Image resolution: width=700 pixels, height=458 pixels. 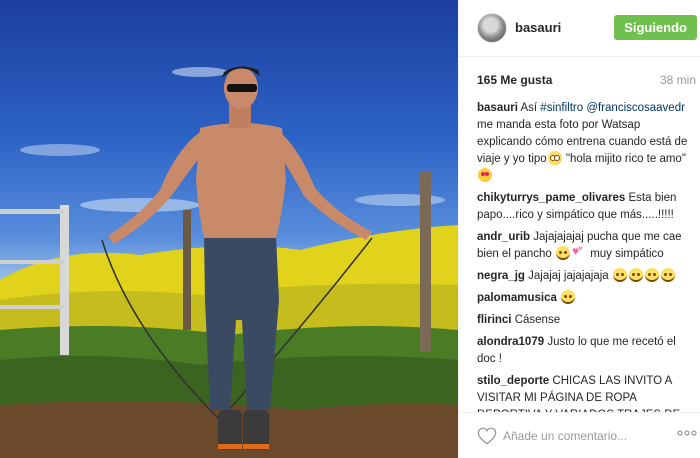 I want to click on comment-author: alondra1079, so click(x=510, y=342).